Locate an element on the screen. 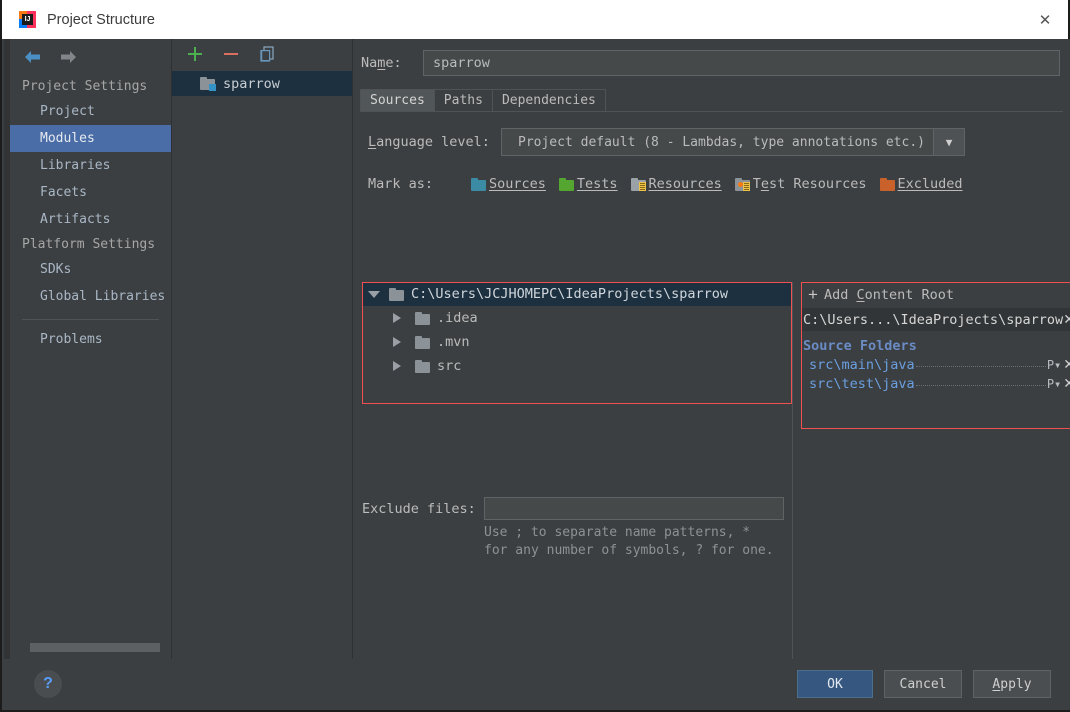 This screenshot has width=1070, height=712. language-level-label: Language level: is located at coordinates (429, 142).